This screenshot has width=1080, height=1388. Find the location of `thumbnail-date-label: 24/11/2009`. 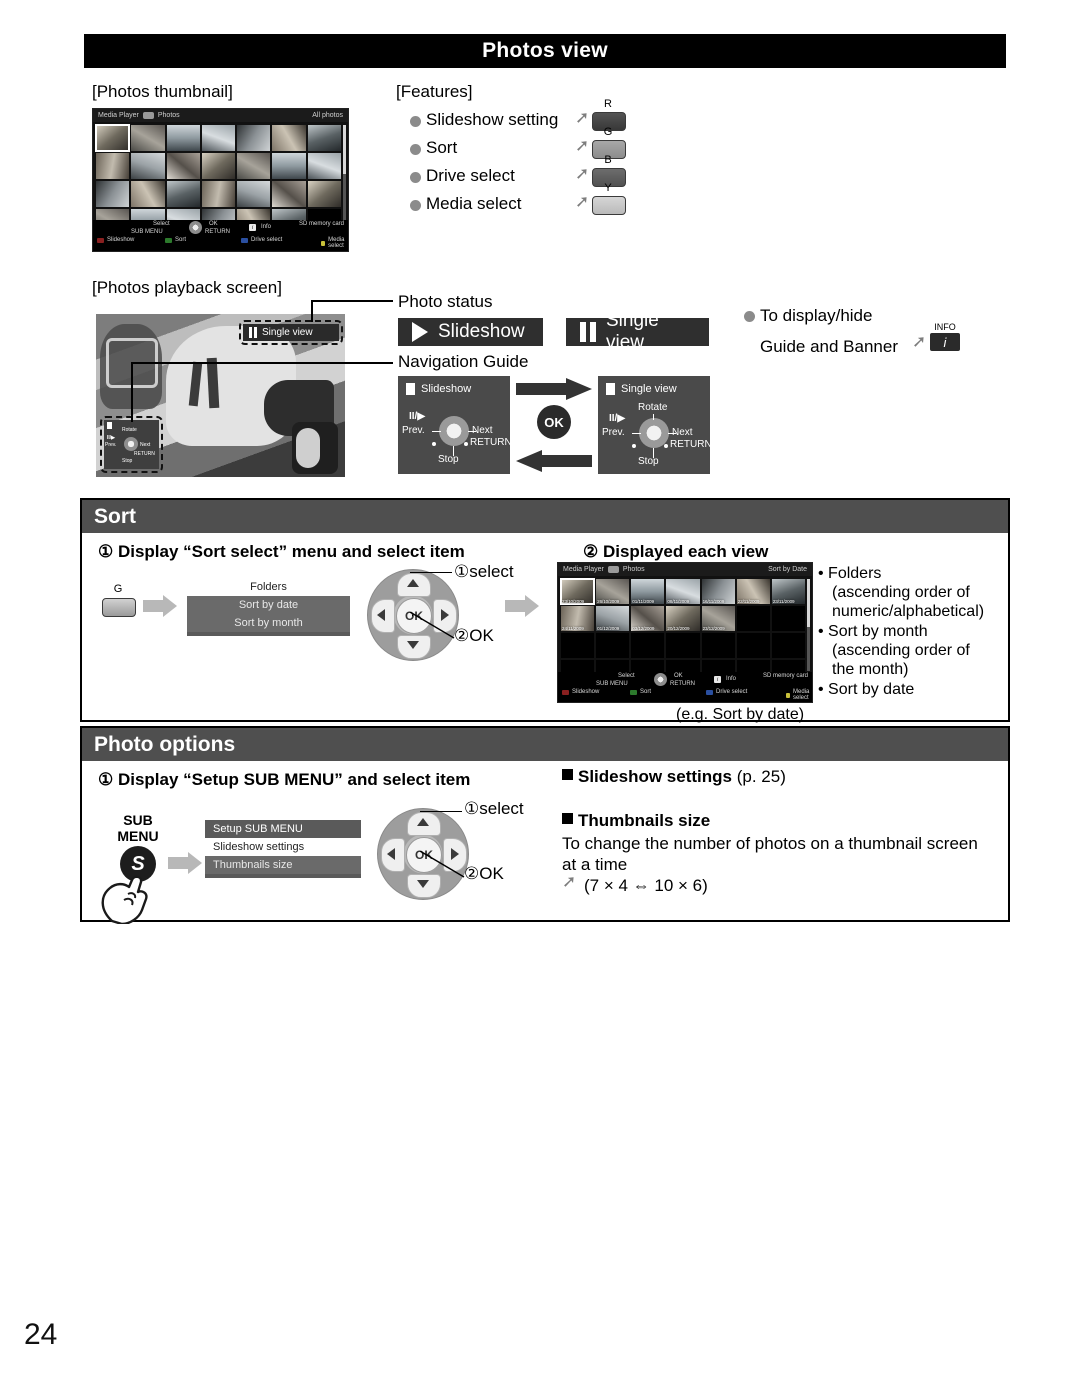

thumbnail-date-label: 24/11/2009 is located at coordinates (573, 628).